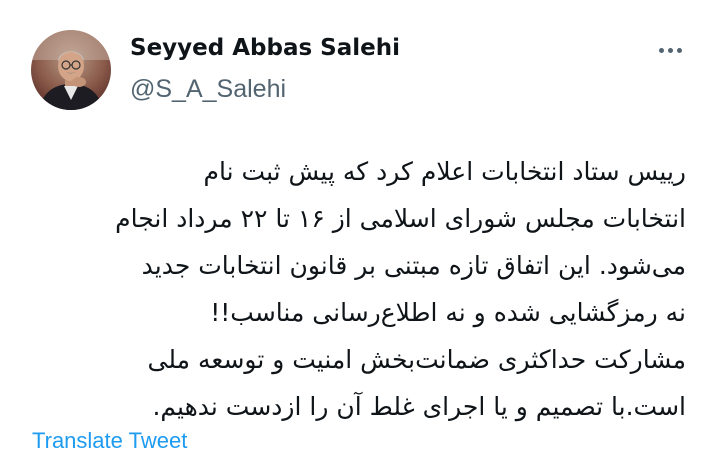  Describe the element at coordinates (448, 312) in the screenshot. I see `tweet-text-line: نه رمزگشایی شده و نه اطلاع‌رسانی مناسب!!` at that location.